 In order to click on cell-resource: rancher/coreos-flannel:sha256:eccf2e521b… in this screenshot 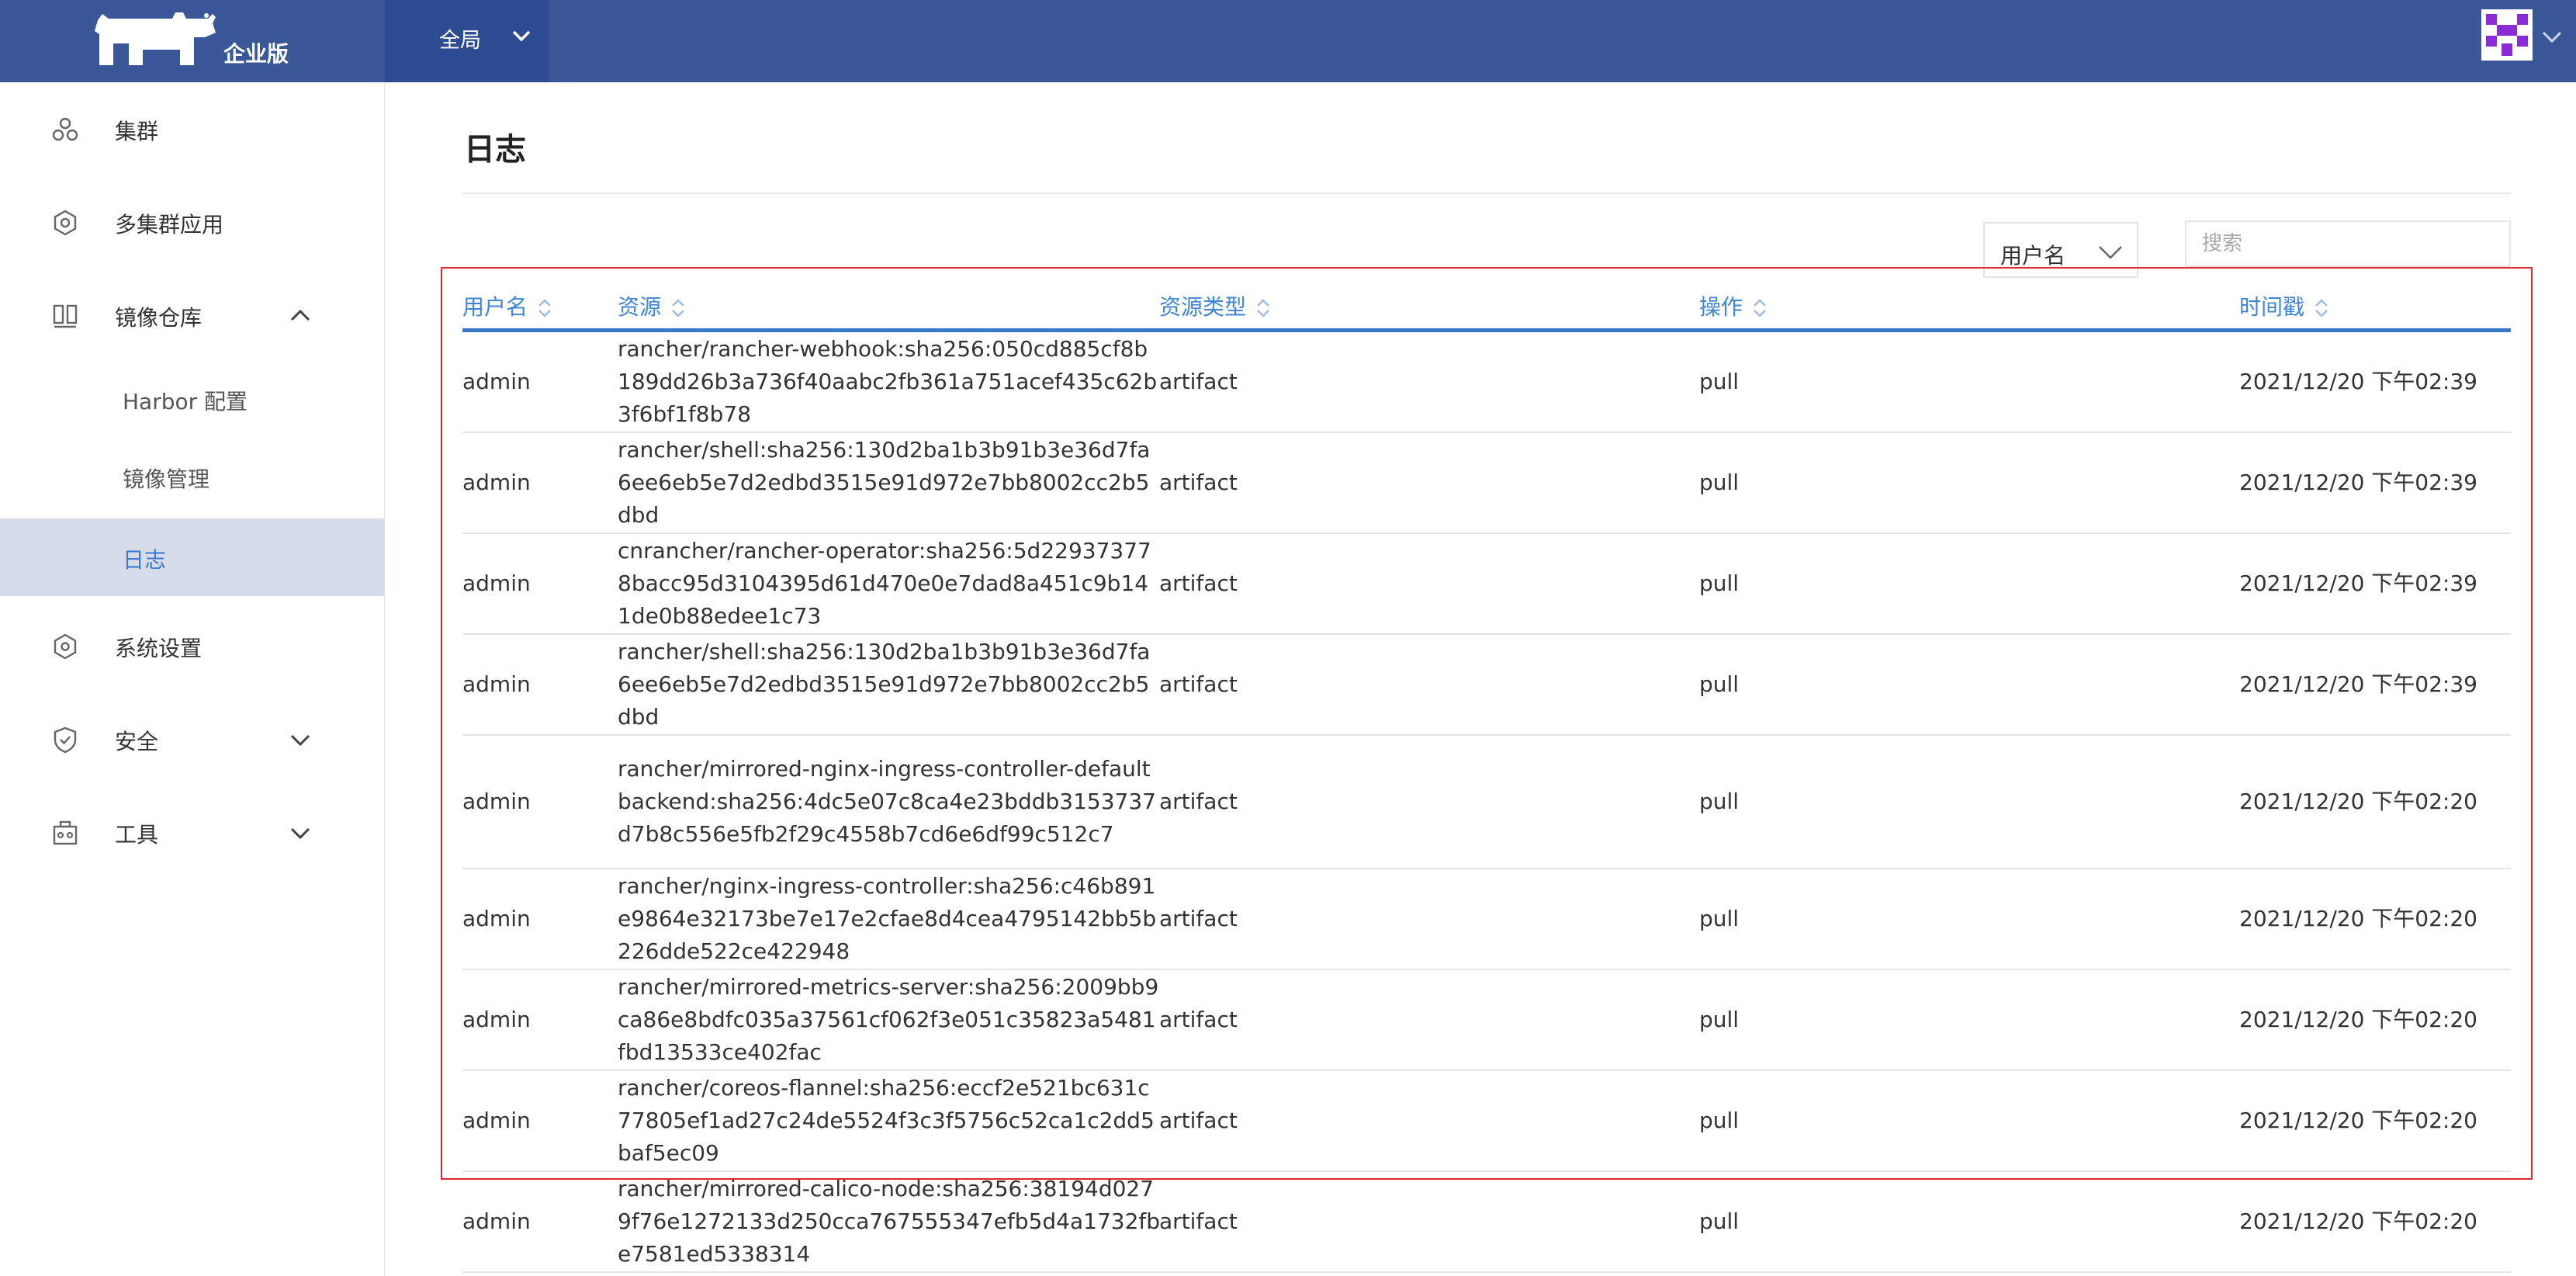, I will do `click(886, 1120)`.